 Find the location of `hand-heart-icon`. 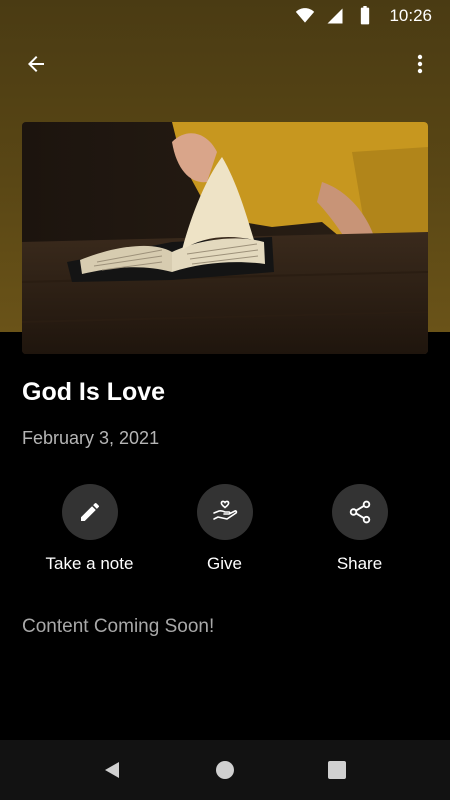

hand-heart-icon is located at coordinates (224, 510).